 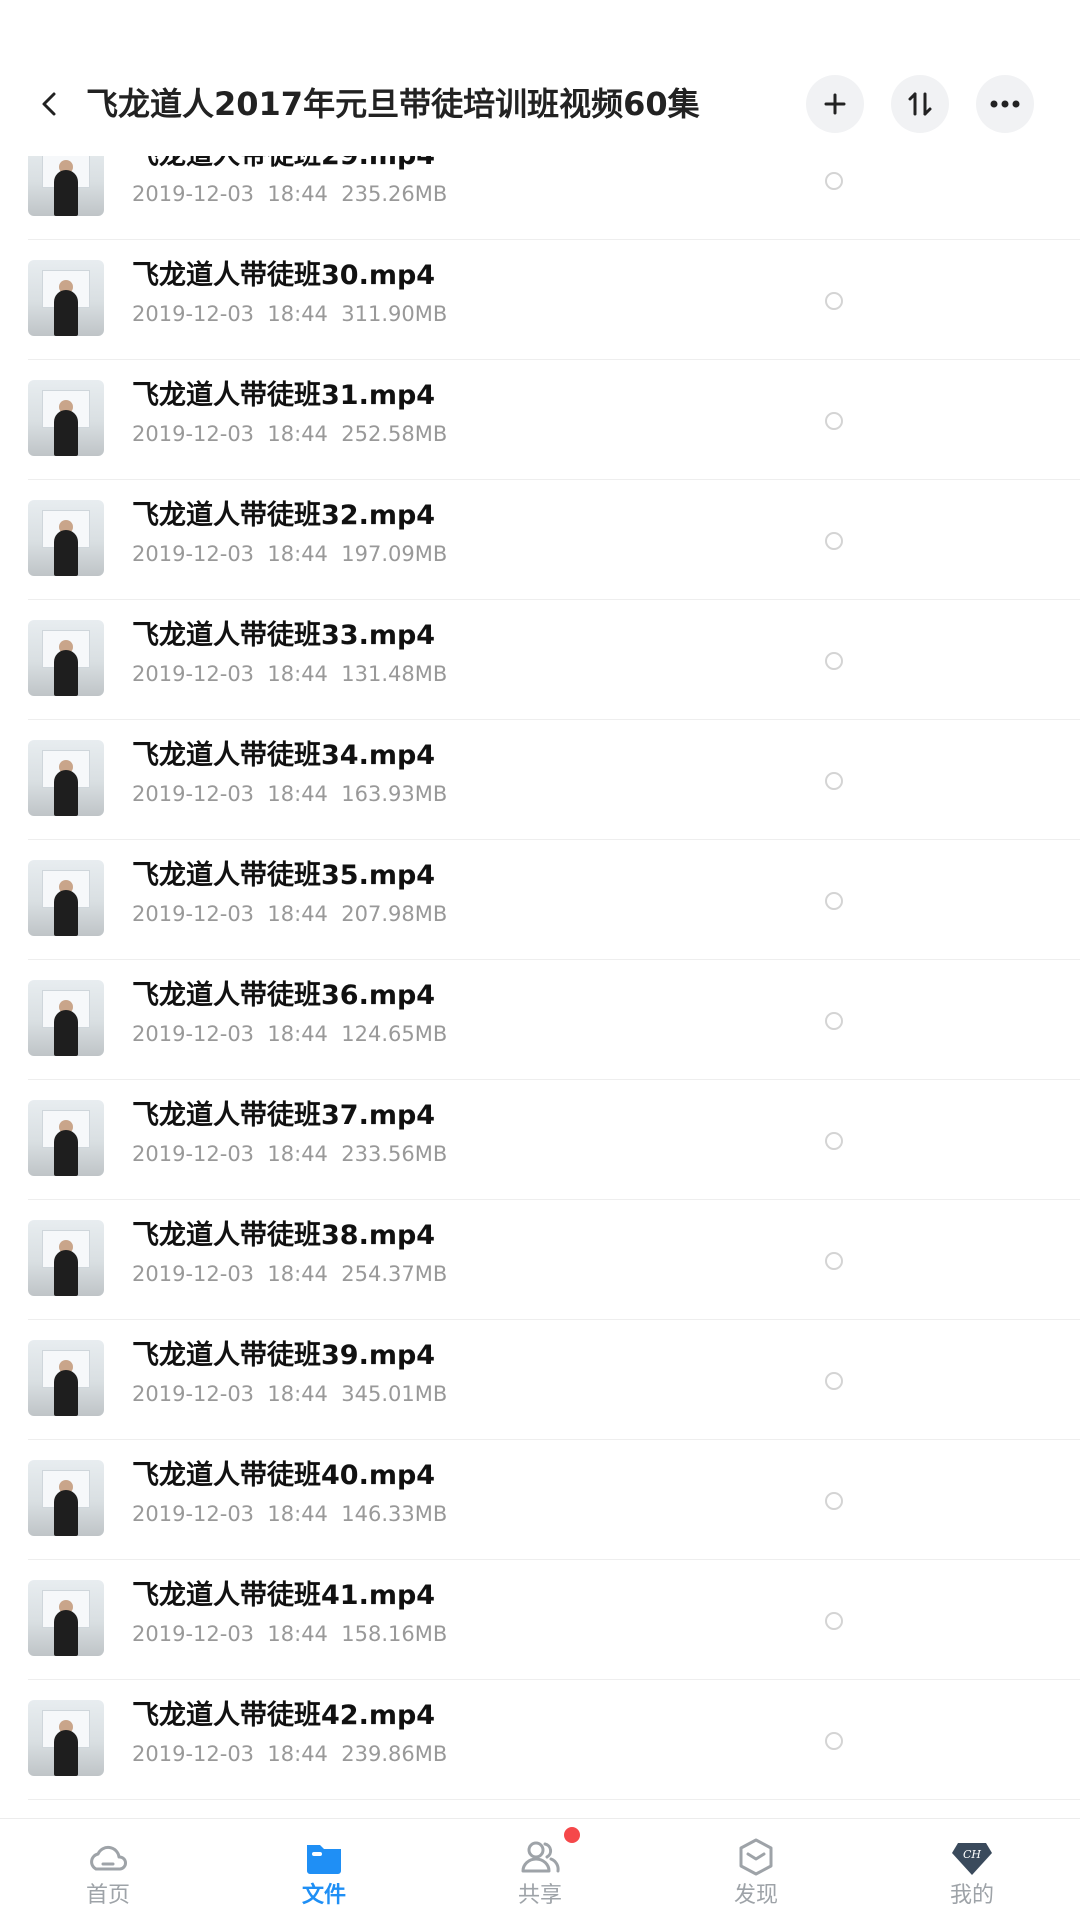 I want to click on file-row: 飞龙道人带徒班29.mp4 2019-12-03 18:44 235.26MB, so click(x=554, y=195).